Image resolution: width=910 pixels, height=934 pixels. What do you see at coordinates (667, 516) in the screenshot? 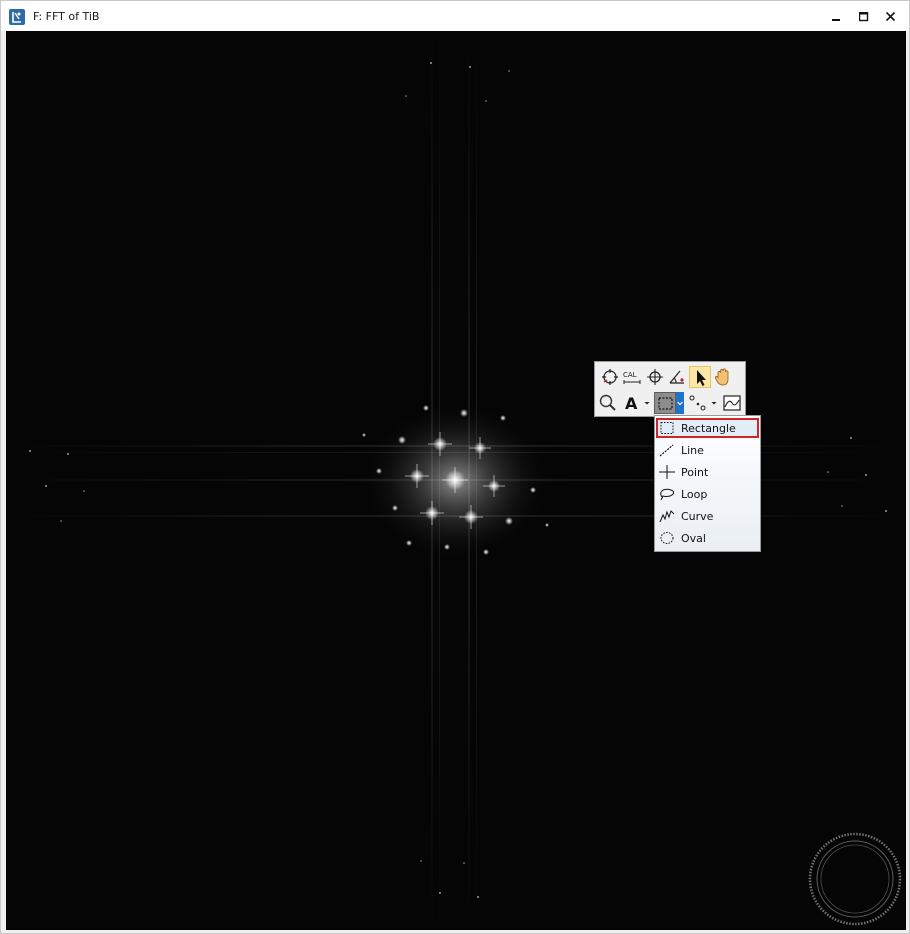
I see `curve-icon` at bounding box center [667, 516].